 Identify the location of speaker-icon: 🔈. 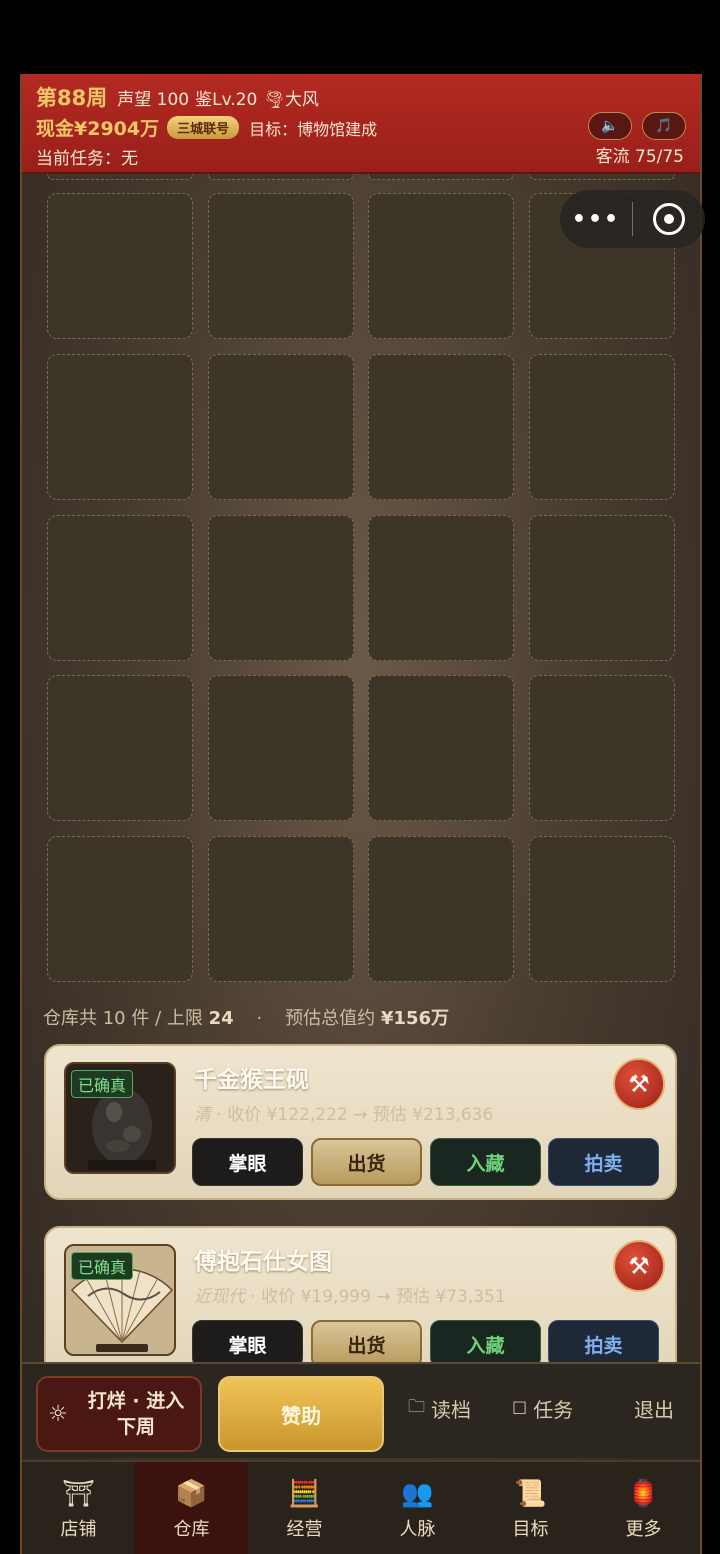
(610, 126).